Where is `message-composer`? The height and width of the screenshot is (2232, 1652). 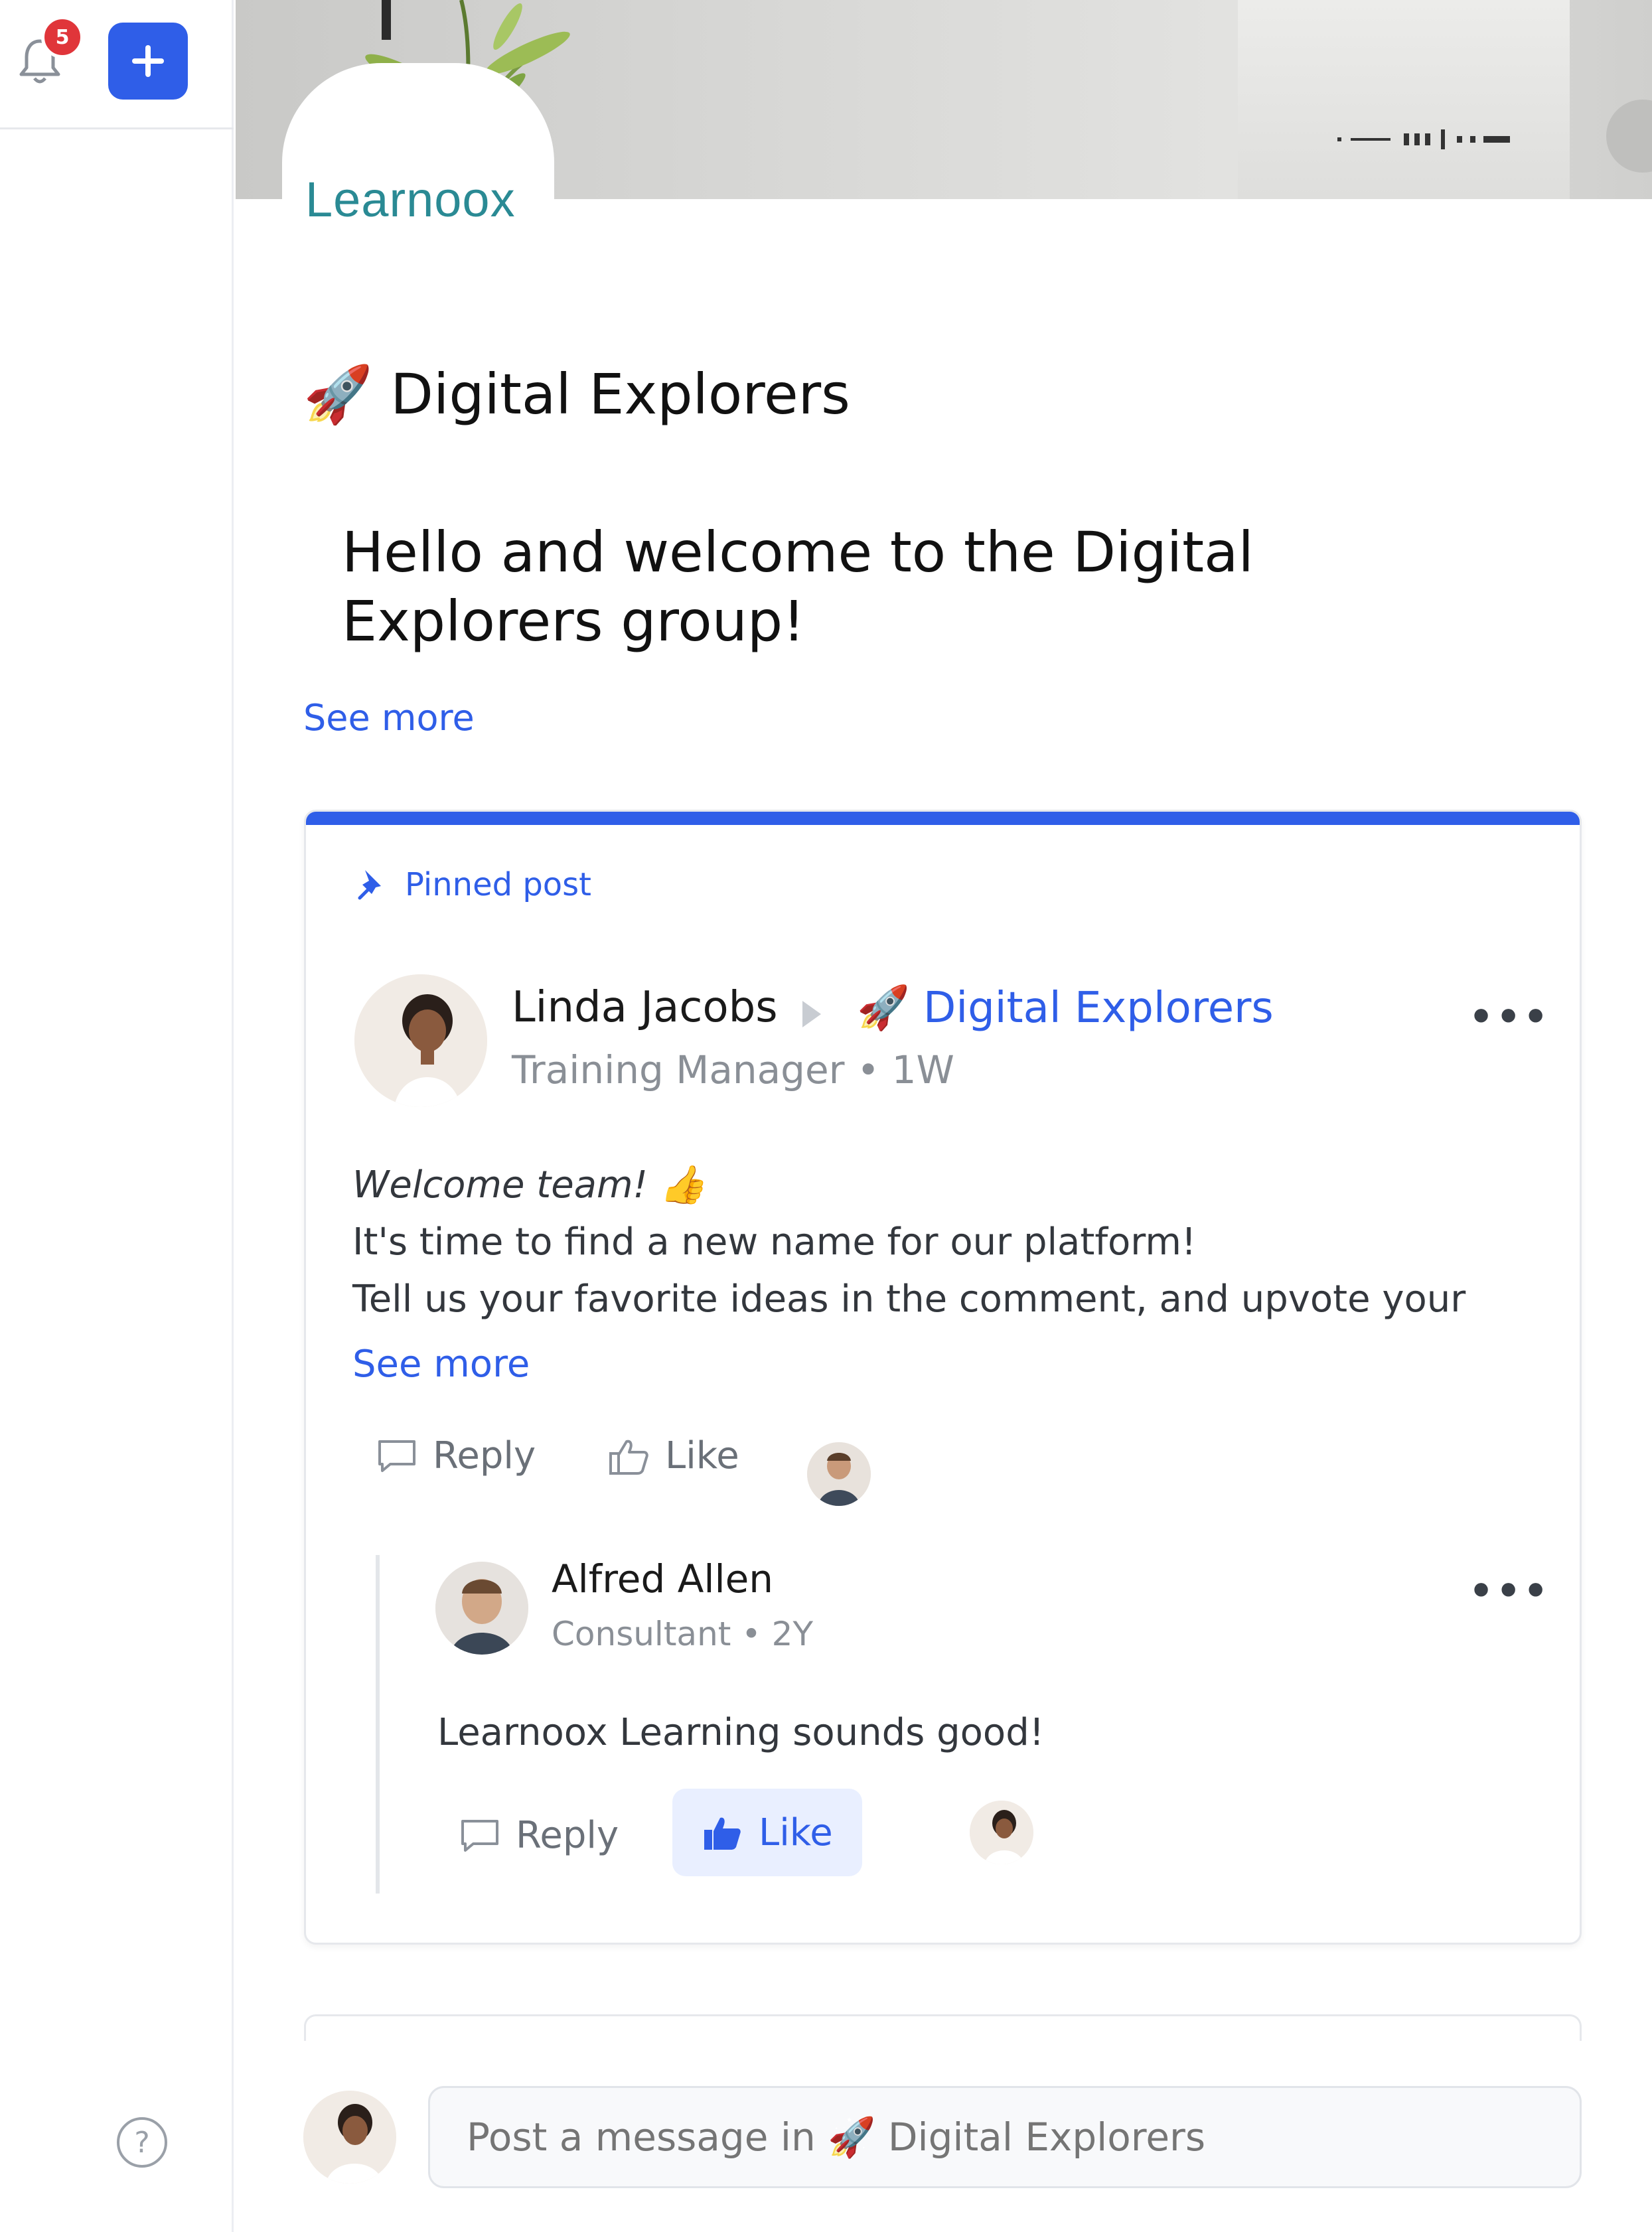
message-composer is located at coordinates (944, 2136).